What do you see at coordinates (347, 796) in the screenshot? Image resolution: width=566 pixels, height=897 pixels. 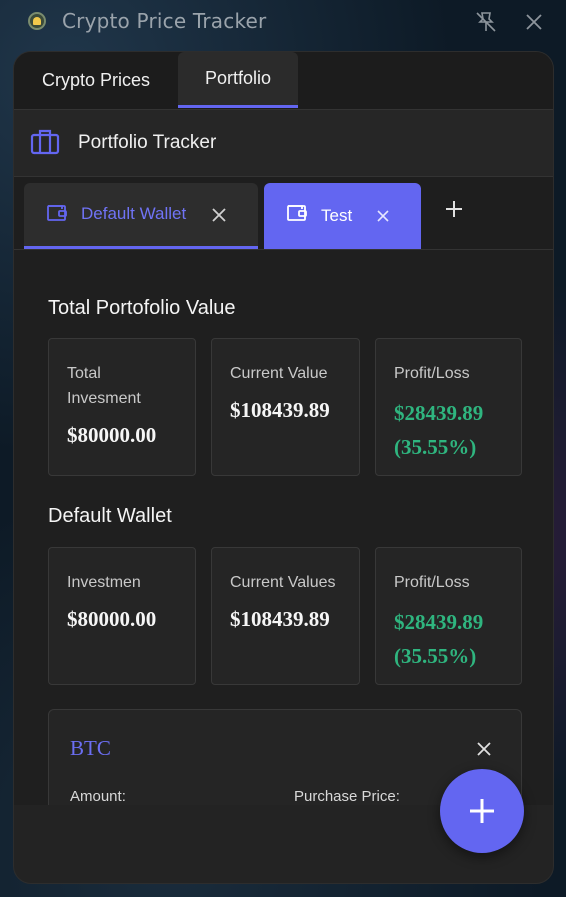 I see `purchase-price-label: Purchase Price:` at bounding box center [347, 796].